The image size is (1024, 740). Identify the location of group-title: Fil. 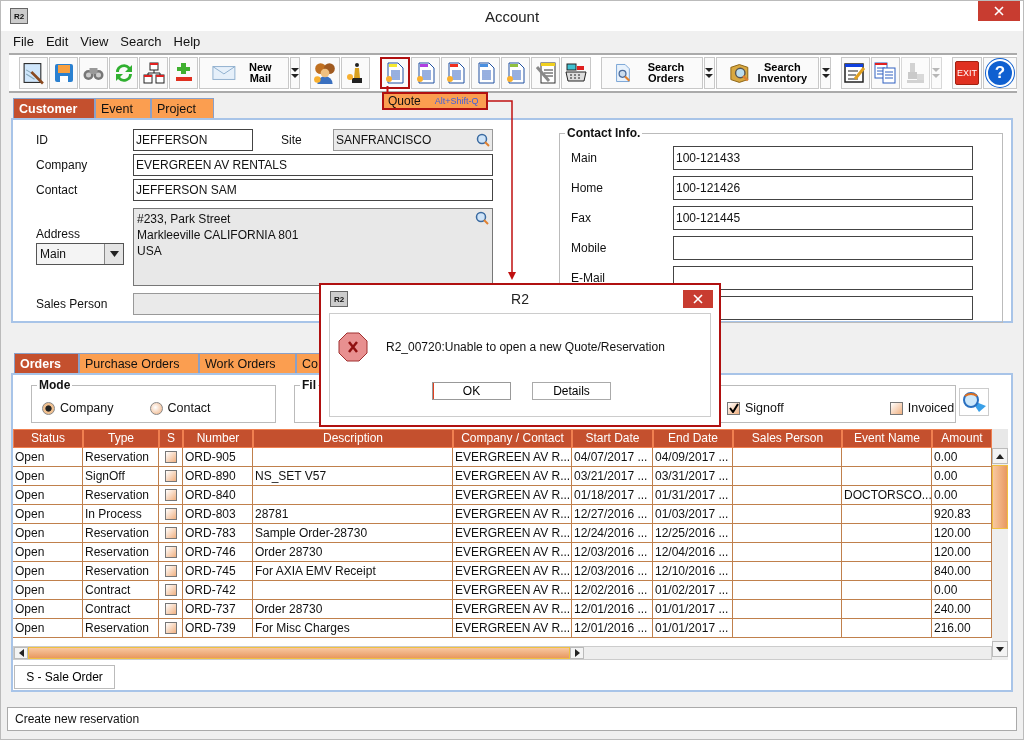
(309, 385).